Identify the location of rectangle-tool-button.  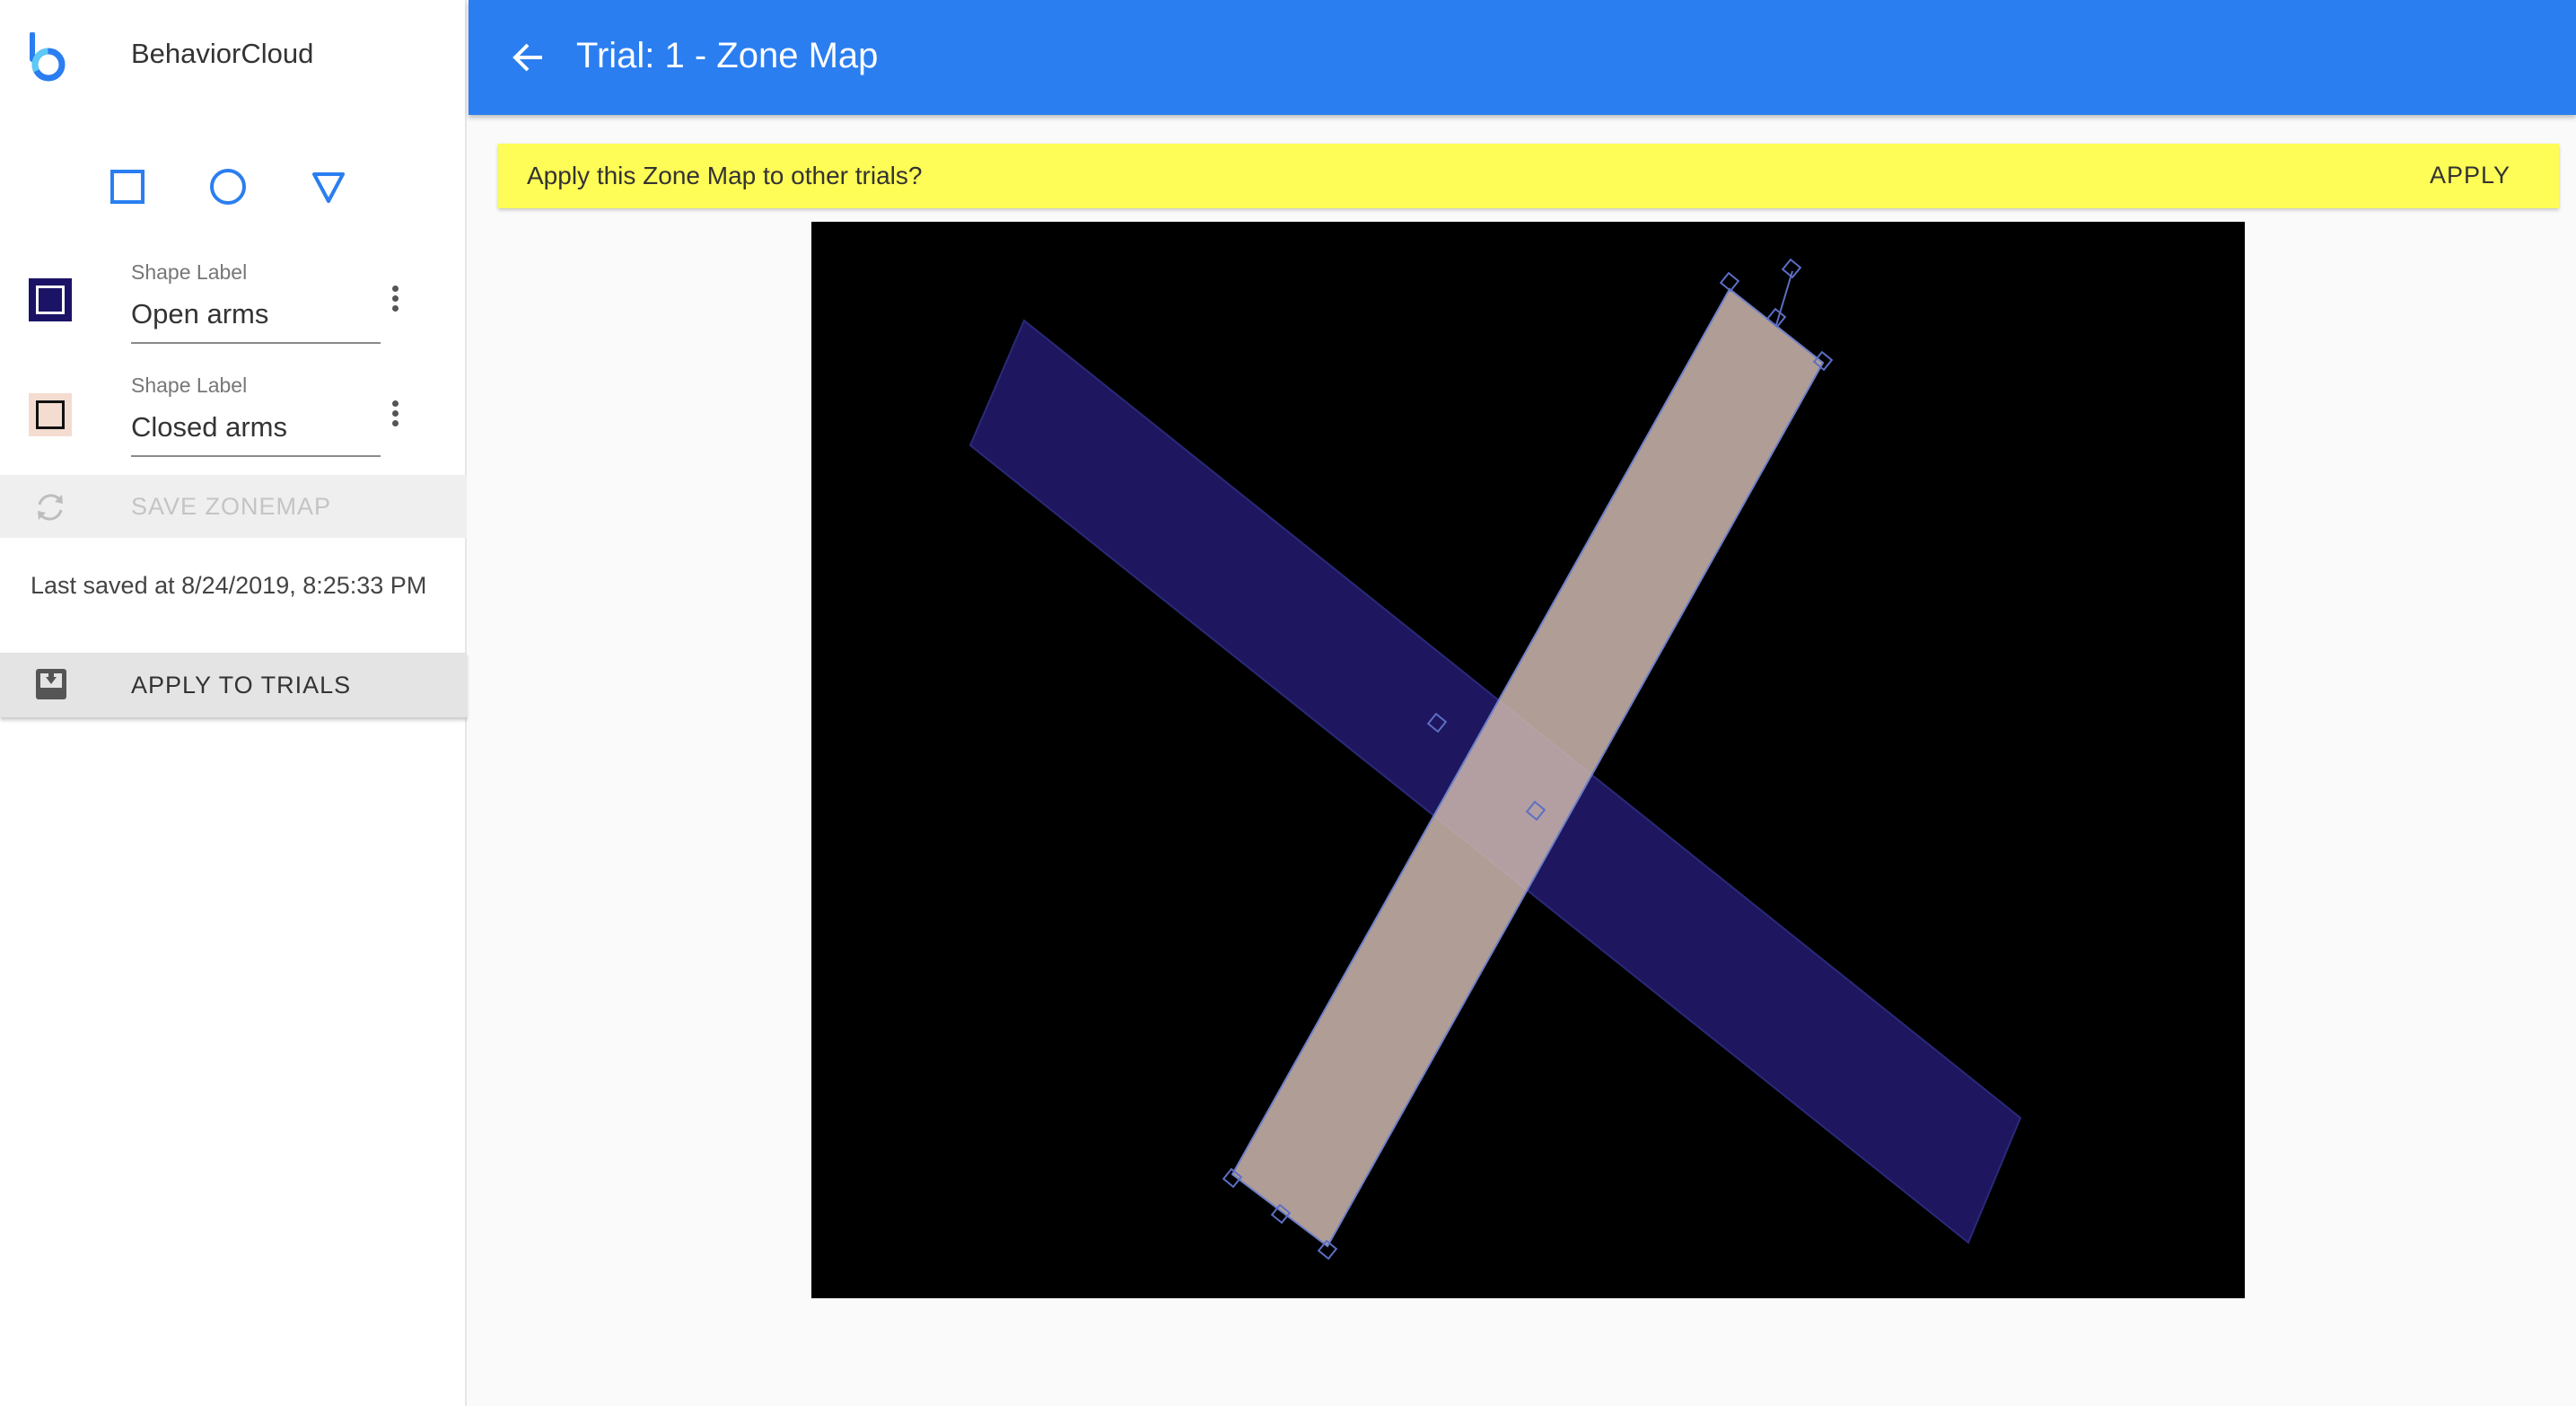
(127, 187).